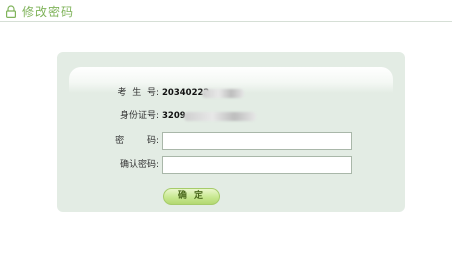 The height and width of the screenshot is (253, 452). What do you see at coordinates (223, 93) in the screenshot?
I see `redacted-candidate-number` at bounding box center [223, 93].